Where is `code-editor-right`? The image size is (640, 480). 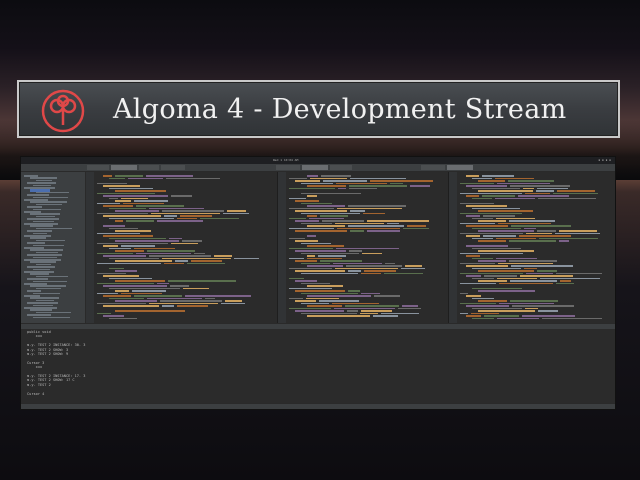 code-editor-right is located at coordinates (531, 247).